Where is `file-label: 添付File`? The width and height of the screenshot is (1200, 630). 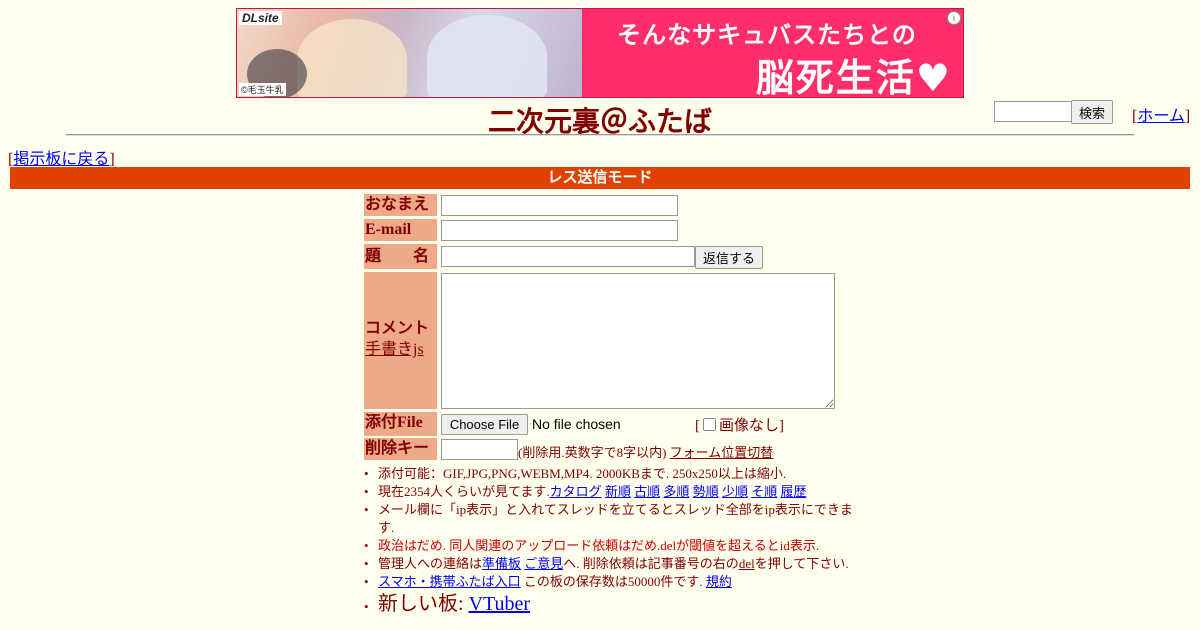 file-label: 添付File is located at coordinates (400, 424).